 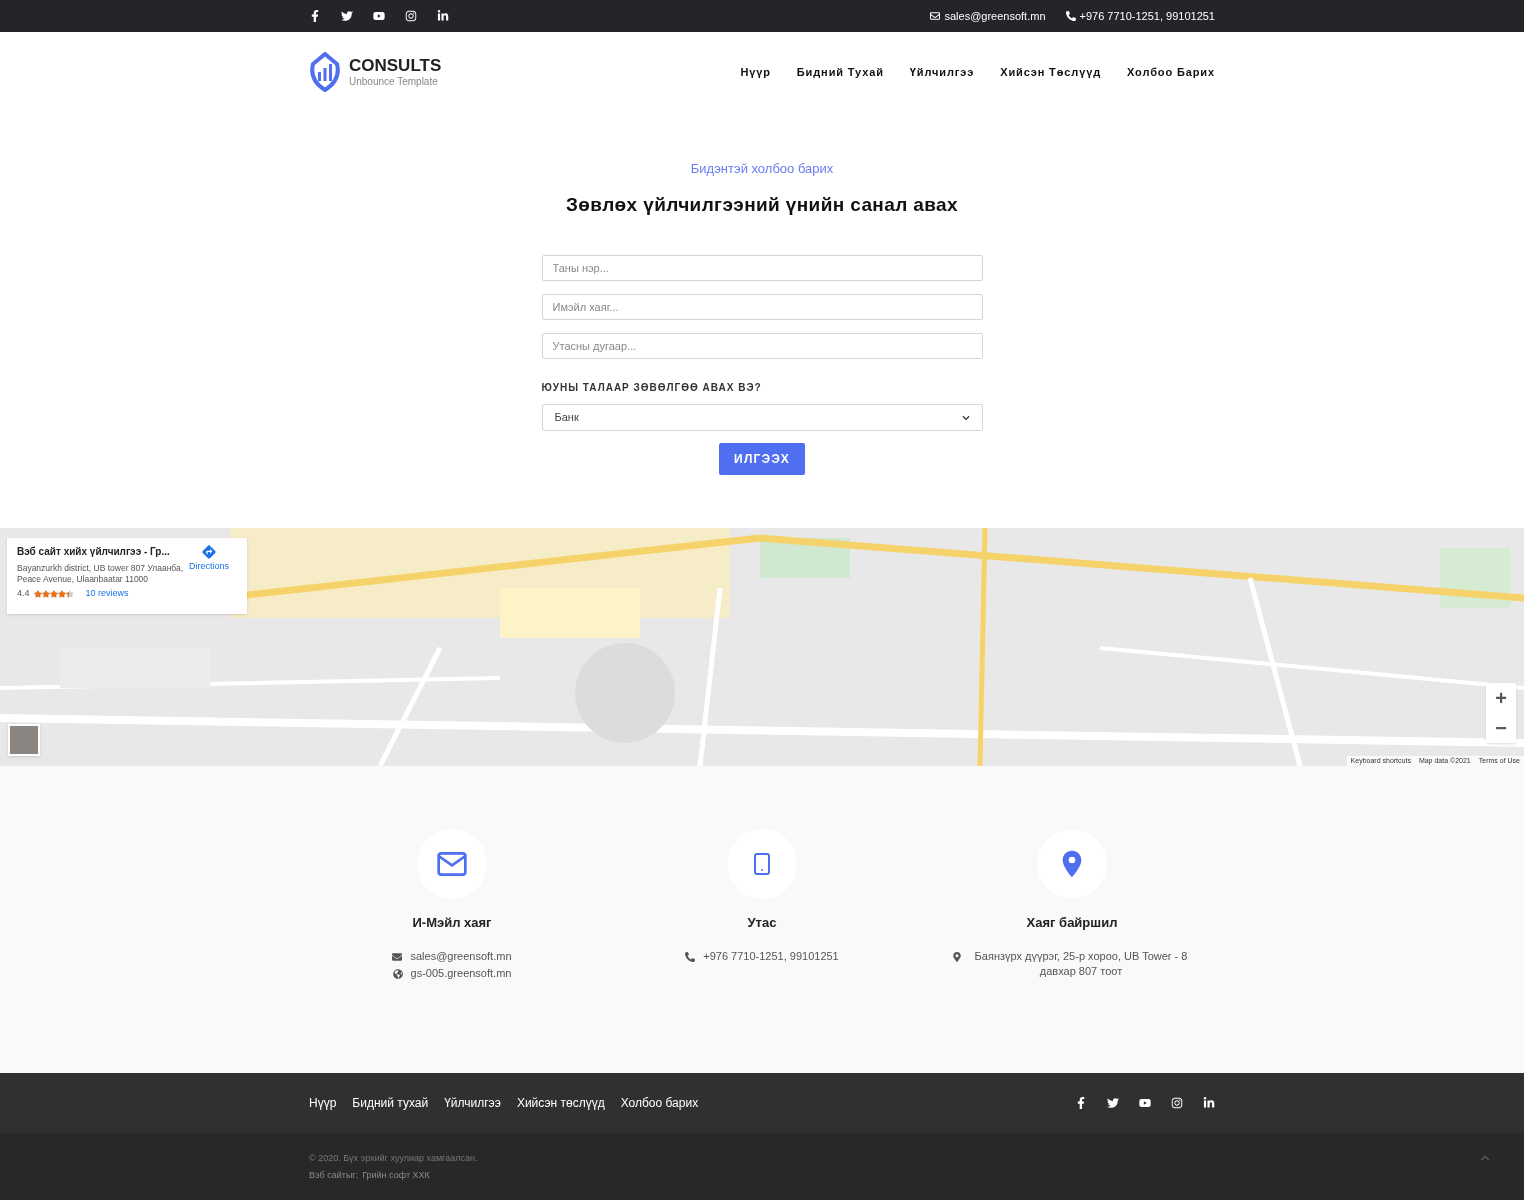 I want to click on nav-link: Бидний Тухай, so click(x=840, y=72).